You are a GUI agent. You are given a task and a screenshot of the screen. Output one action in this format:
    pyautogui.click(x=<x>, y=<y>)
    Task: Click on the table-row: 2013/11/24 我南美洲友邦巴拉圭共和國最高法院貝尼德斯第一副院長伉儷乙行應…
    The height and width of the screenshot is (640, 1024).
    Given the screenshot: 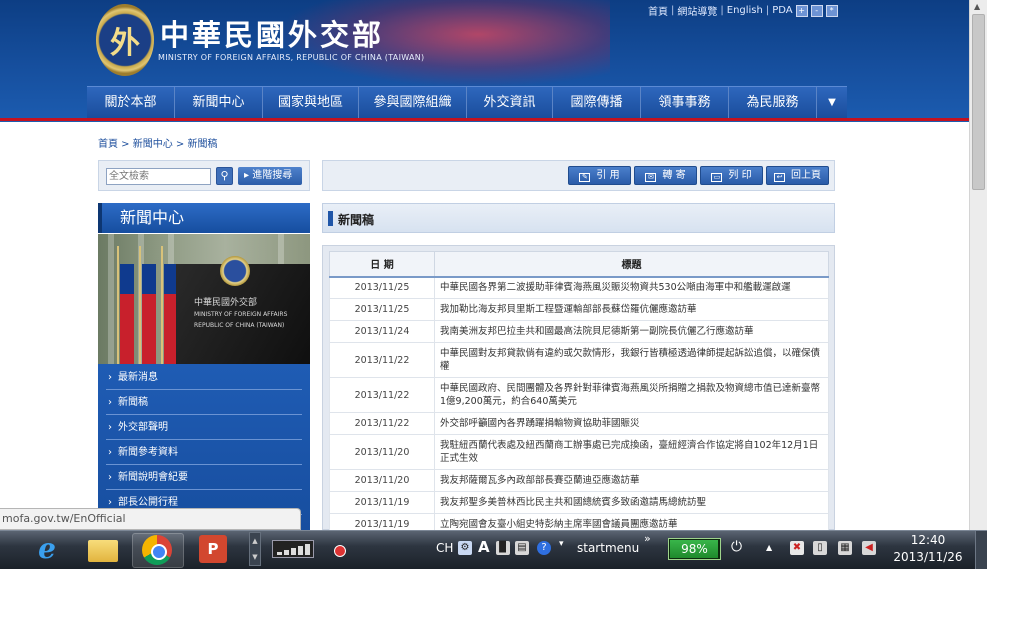 What is the action you would take?
    pyautogui.click(x=579, y=331)
    